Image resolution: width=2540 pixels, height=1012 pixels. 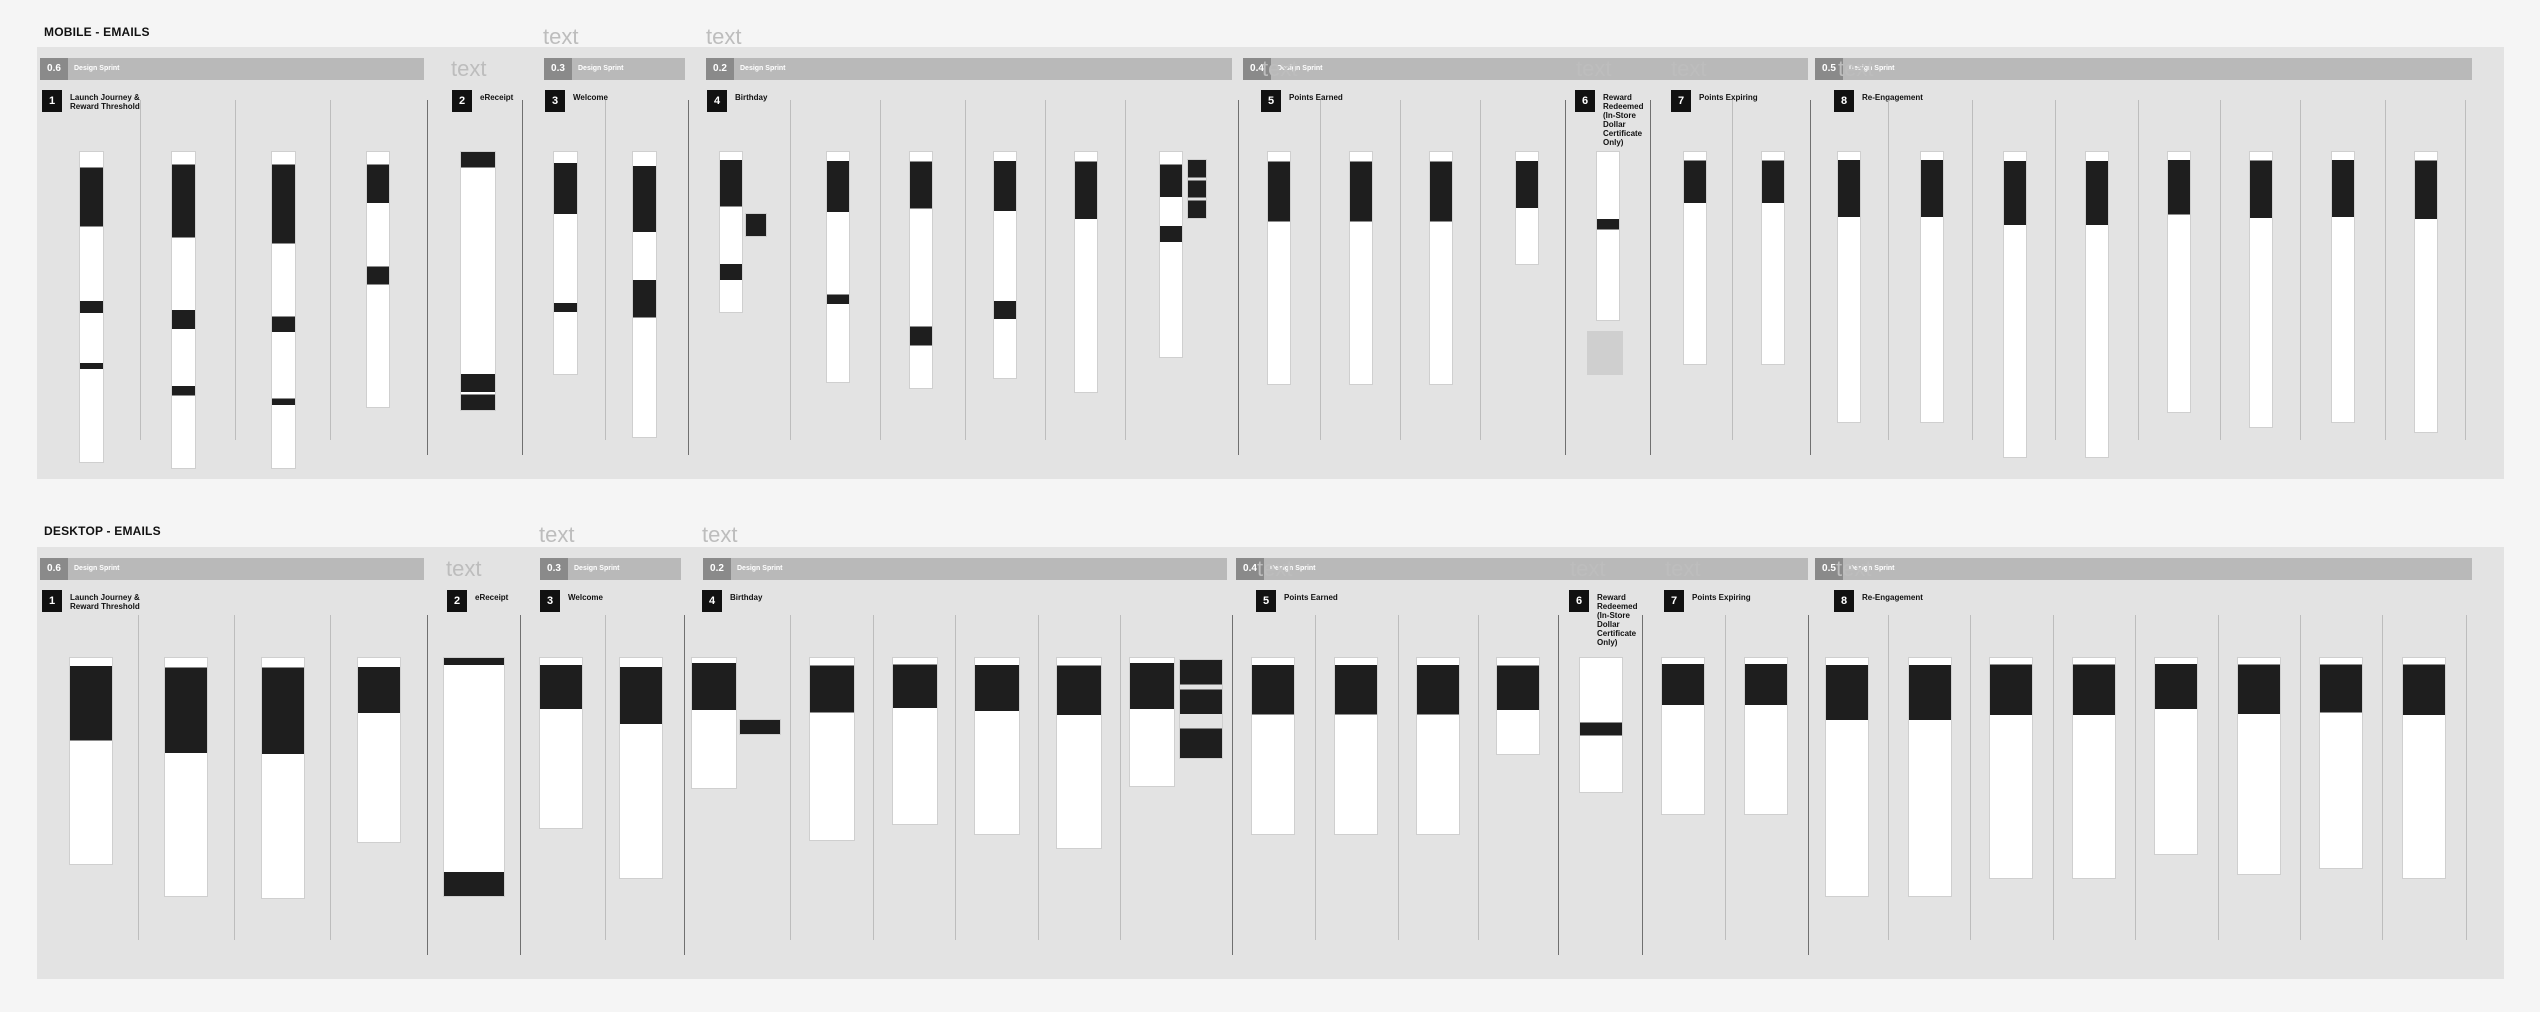 What do you see at coordinates (102, 531) in the screenshot?
I see `desktop-section-title: DESKTOP - EMAILS` at bounding box center [102, 531].